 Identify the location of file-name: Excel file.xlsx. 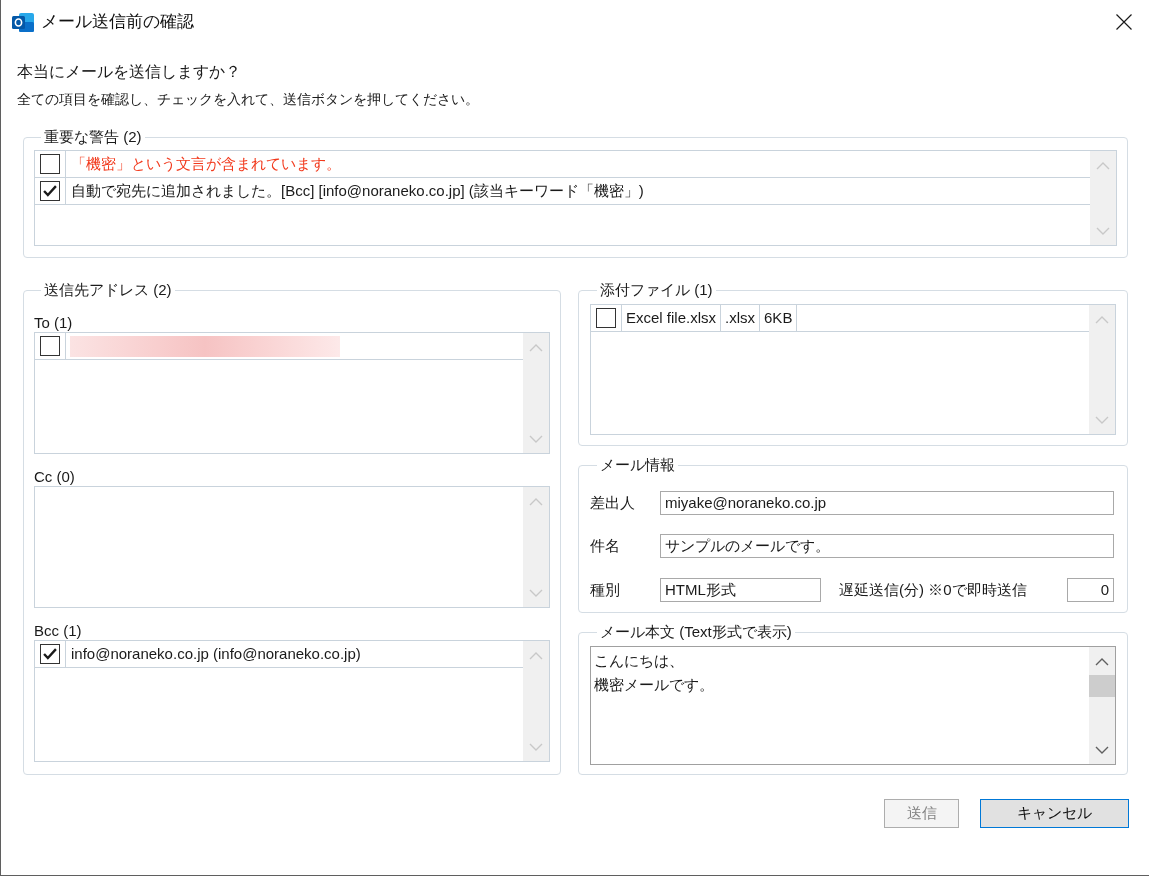
(671, 317).